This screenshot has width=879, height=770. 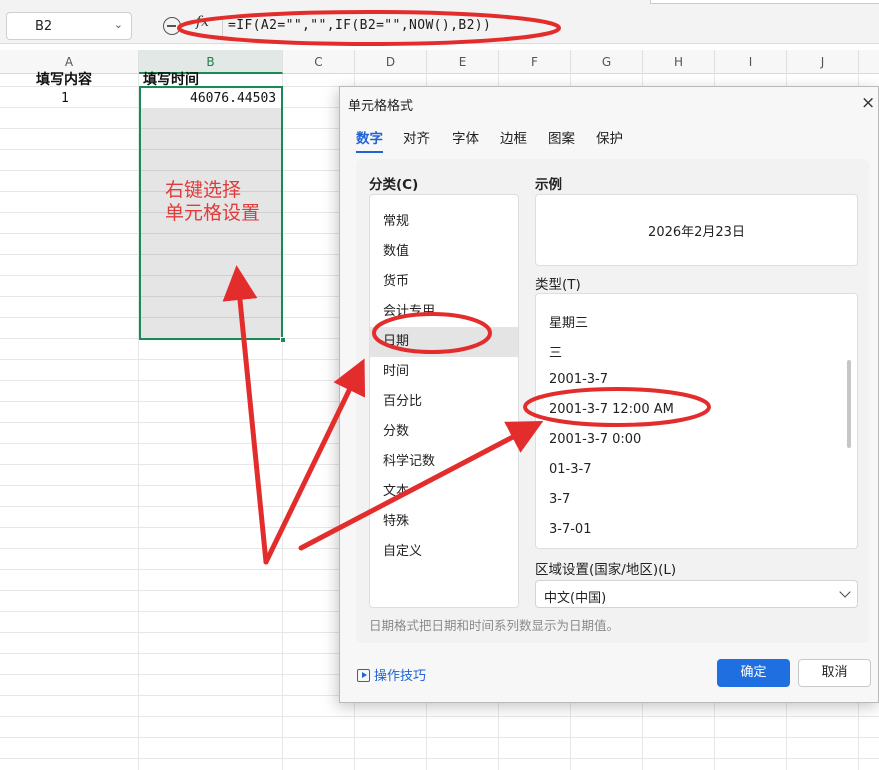 What do you see at coordinates (444, 222) in the screenshot?
I see `category-item-general: 常规` at bounding box center [444, 222].